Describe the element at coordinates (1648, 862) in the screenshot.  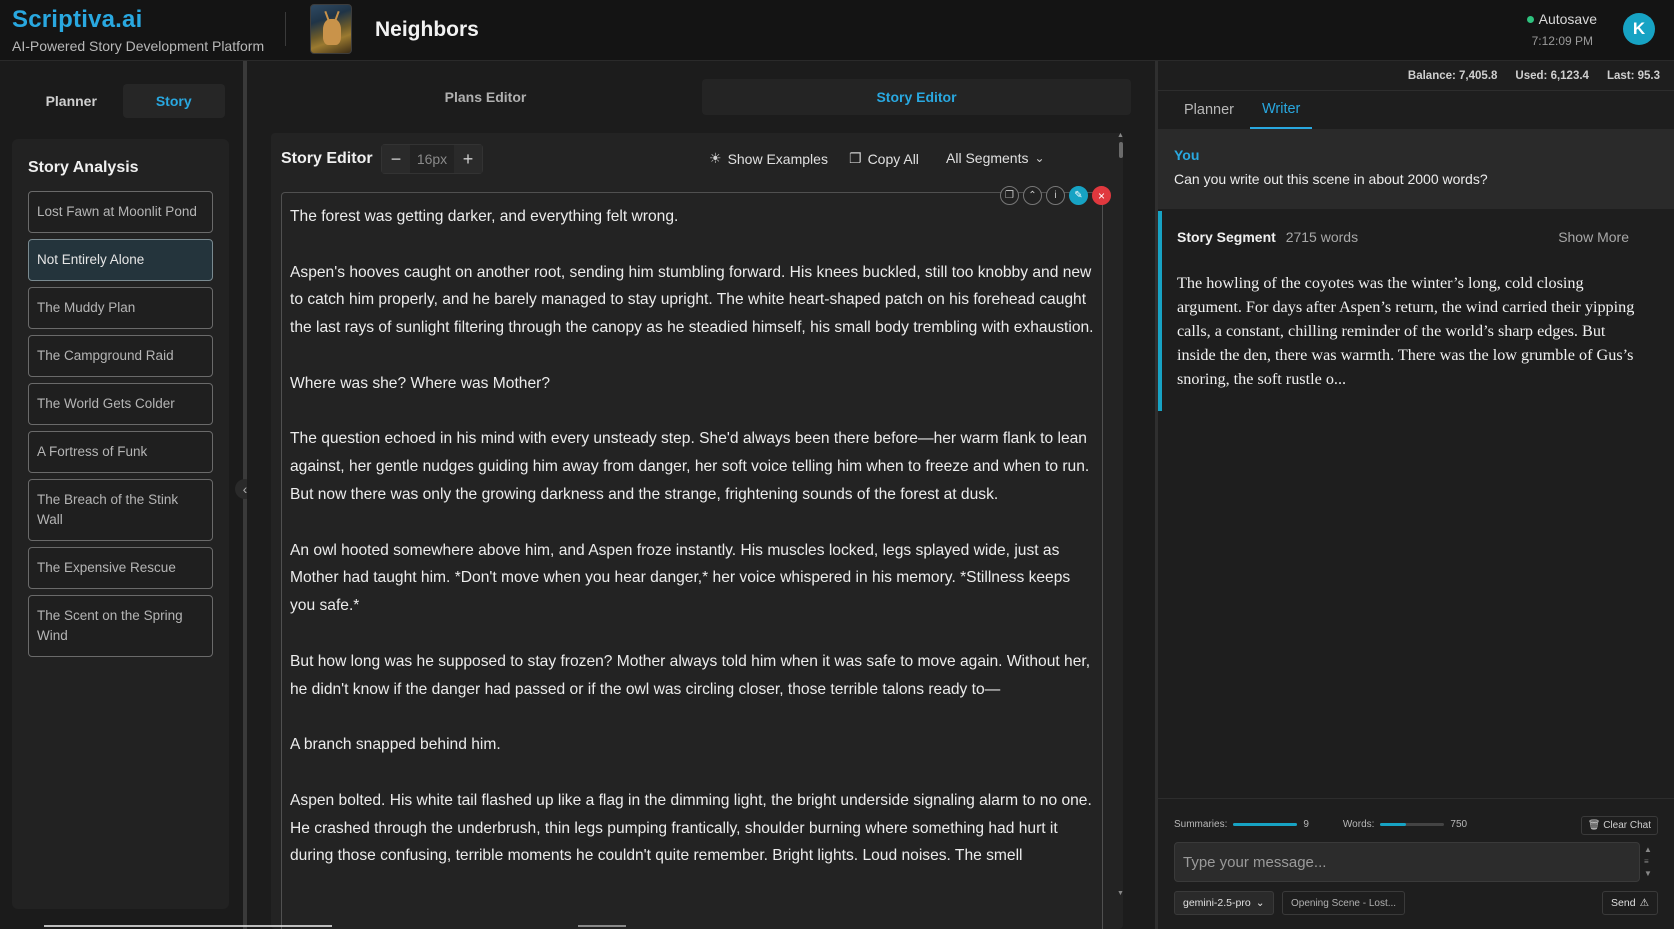
I see `input-scroll-arrows: ▲ ≡ ▼` at that location.